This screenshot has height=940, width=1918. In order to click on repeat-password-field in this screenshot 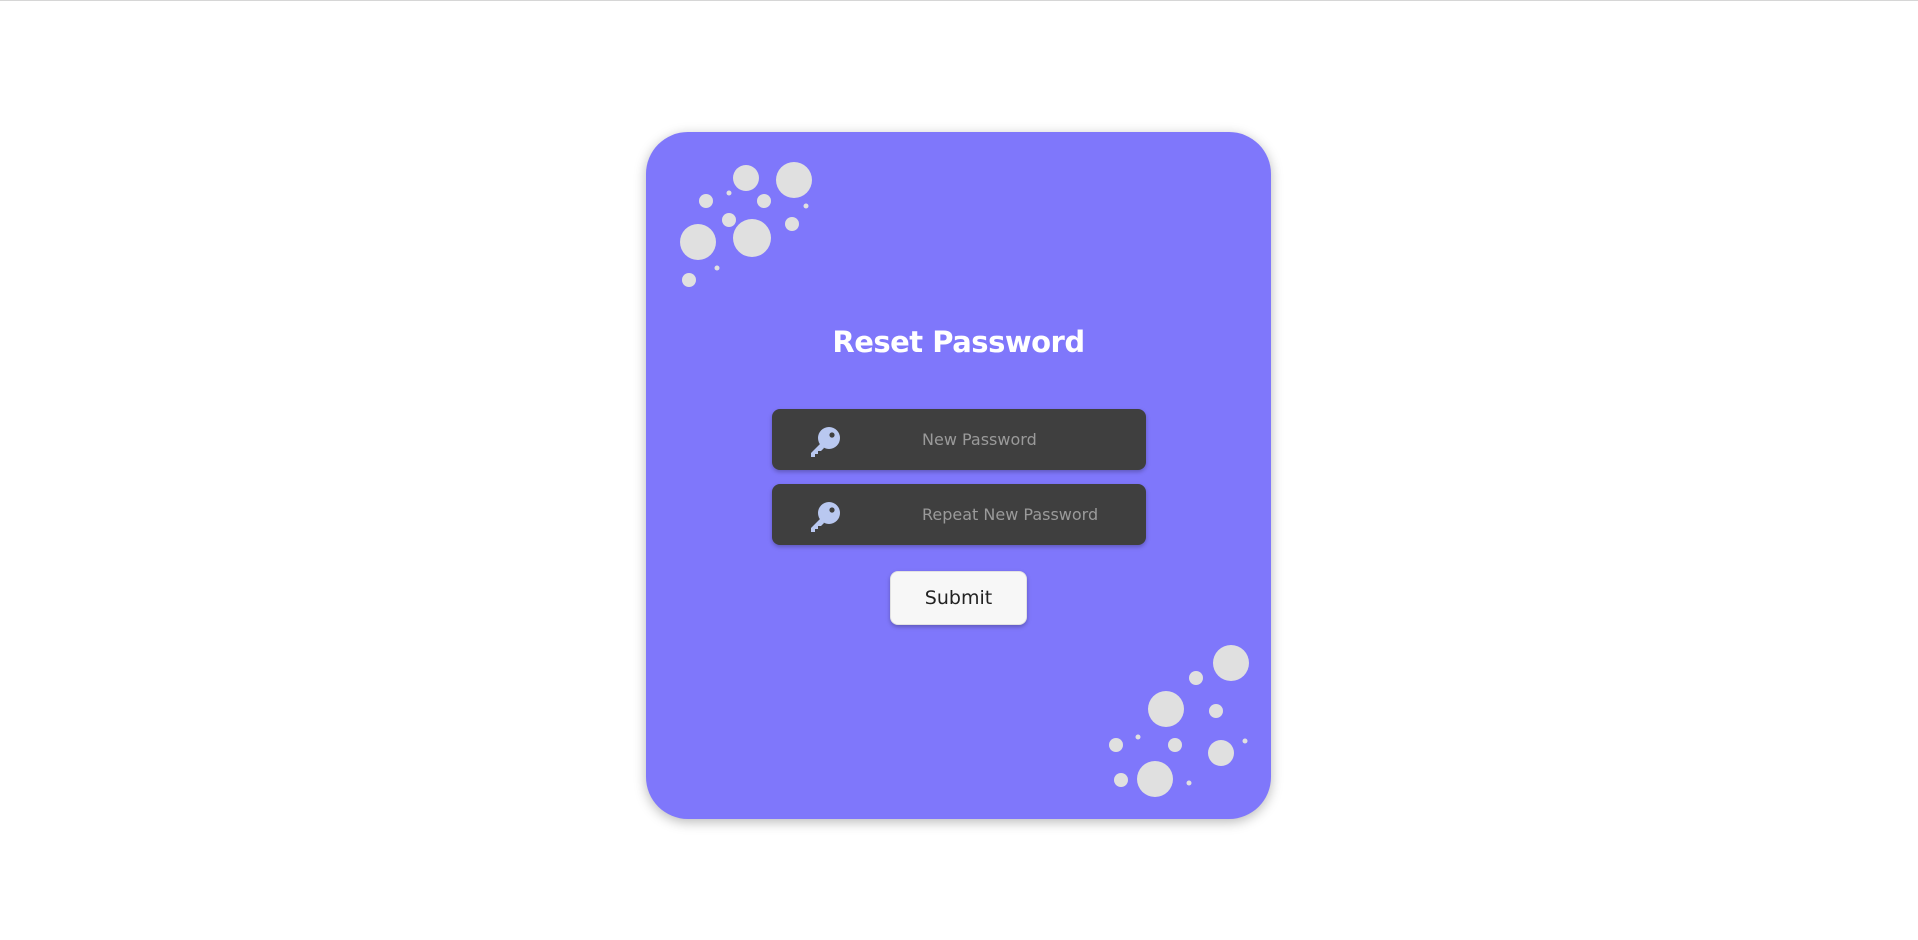, I will do `click(959, 514)`.